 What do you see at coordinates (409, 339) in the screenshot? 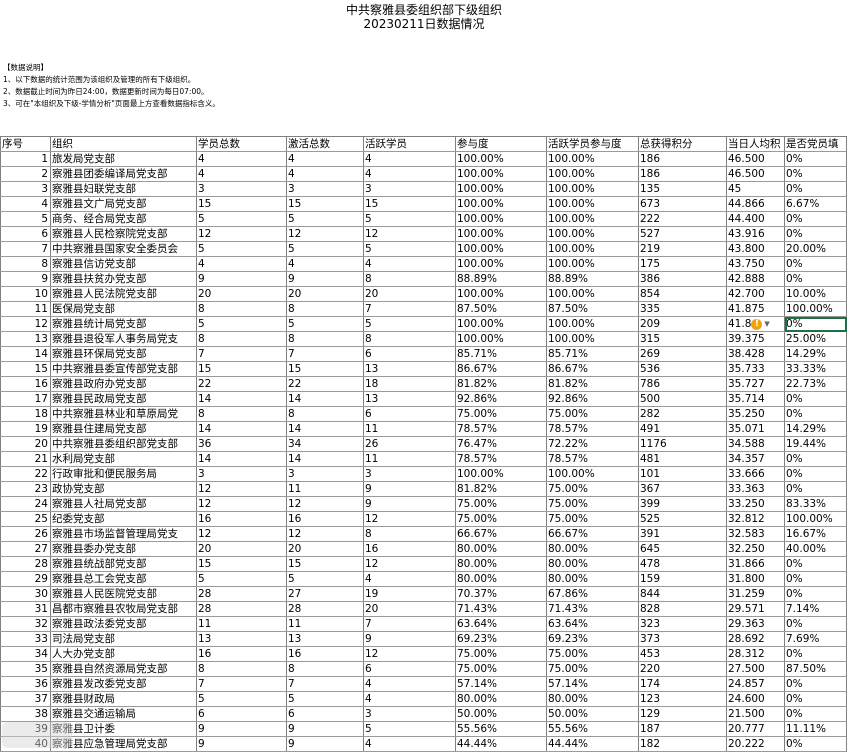
I see `cell-active: 8` at bounding box center [409, 339].